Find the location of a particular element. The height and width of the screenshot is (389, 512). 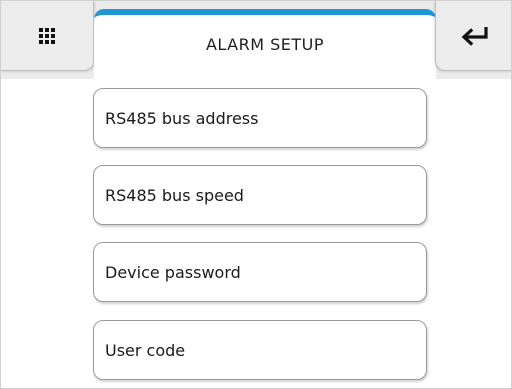

title-tab: ALARM SETUP is located at coordinates (265, 46).